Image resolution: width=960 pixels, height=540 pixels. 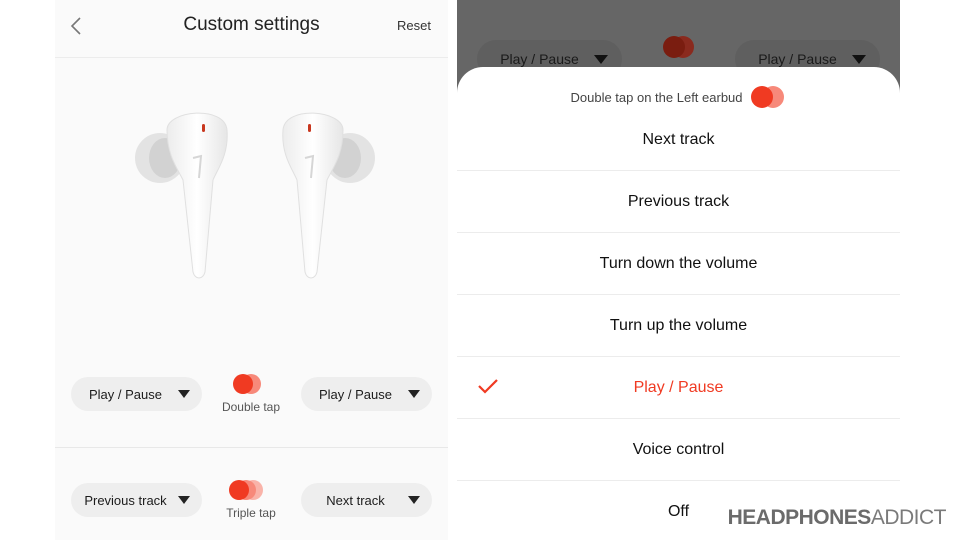 What do you see at coordinates (251, 513) in the screenshot?
I see `gesture-label: Triple tap` at bounding box center [251, 513].